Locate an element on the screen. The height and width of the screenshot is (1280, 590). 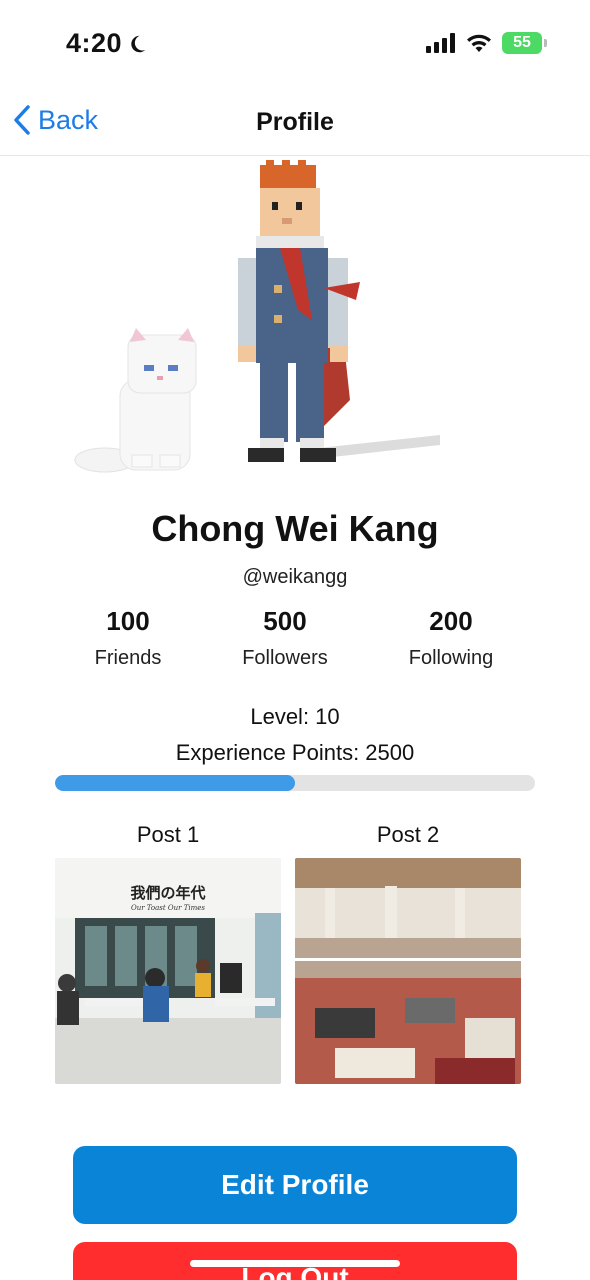
post-title: Post 1 is located at coordinates (168, 834).